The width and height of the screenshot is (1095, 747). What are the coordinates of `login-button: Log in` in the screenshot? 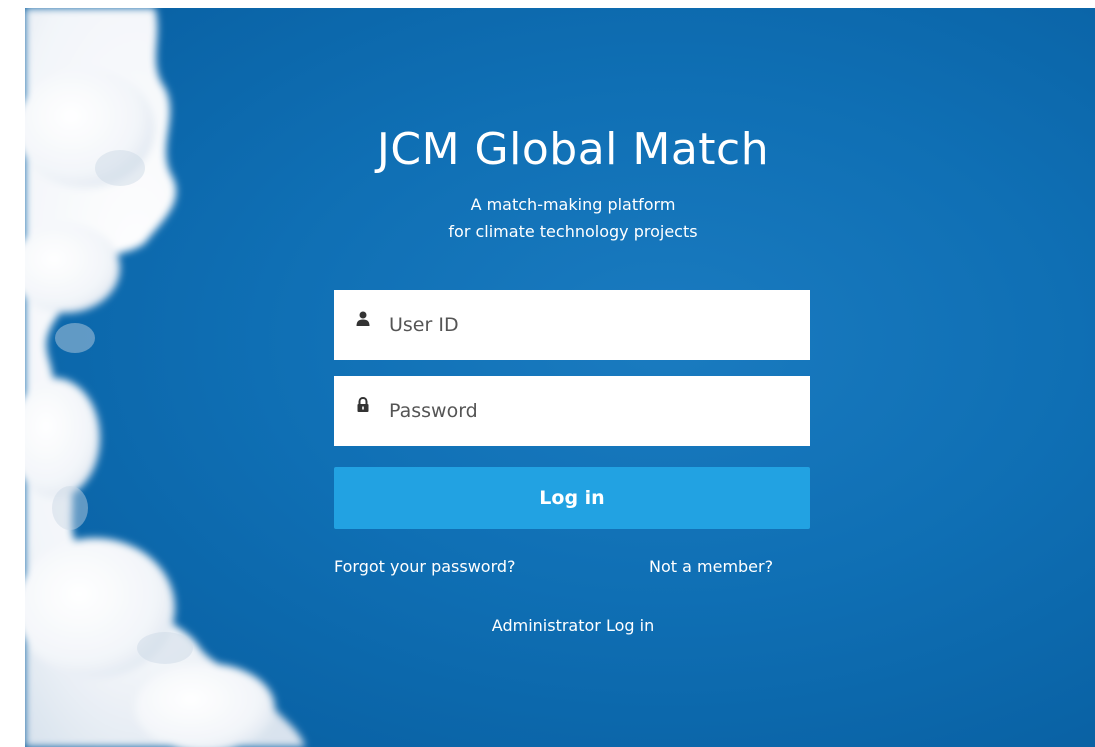 It's located at (572, 498).